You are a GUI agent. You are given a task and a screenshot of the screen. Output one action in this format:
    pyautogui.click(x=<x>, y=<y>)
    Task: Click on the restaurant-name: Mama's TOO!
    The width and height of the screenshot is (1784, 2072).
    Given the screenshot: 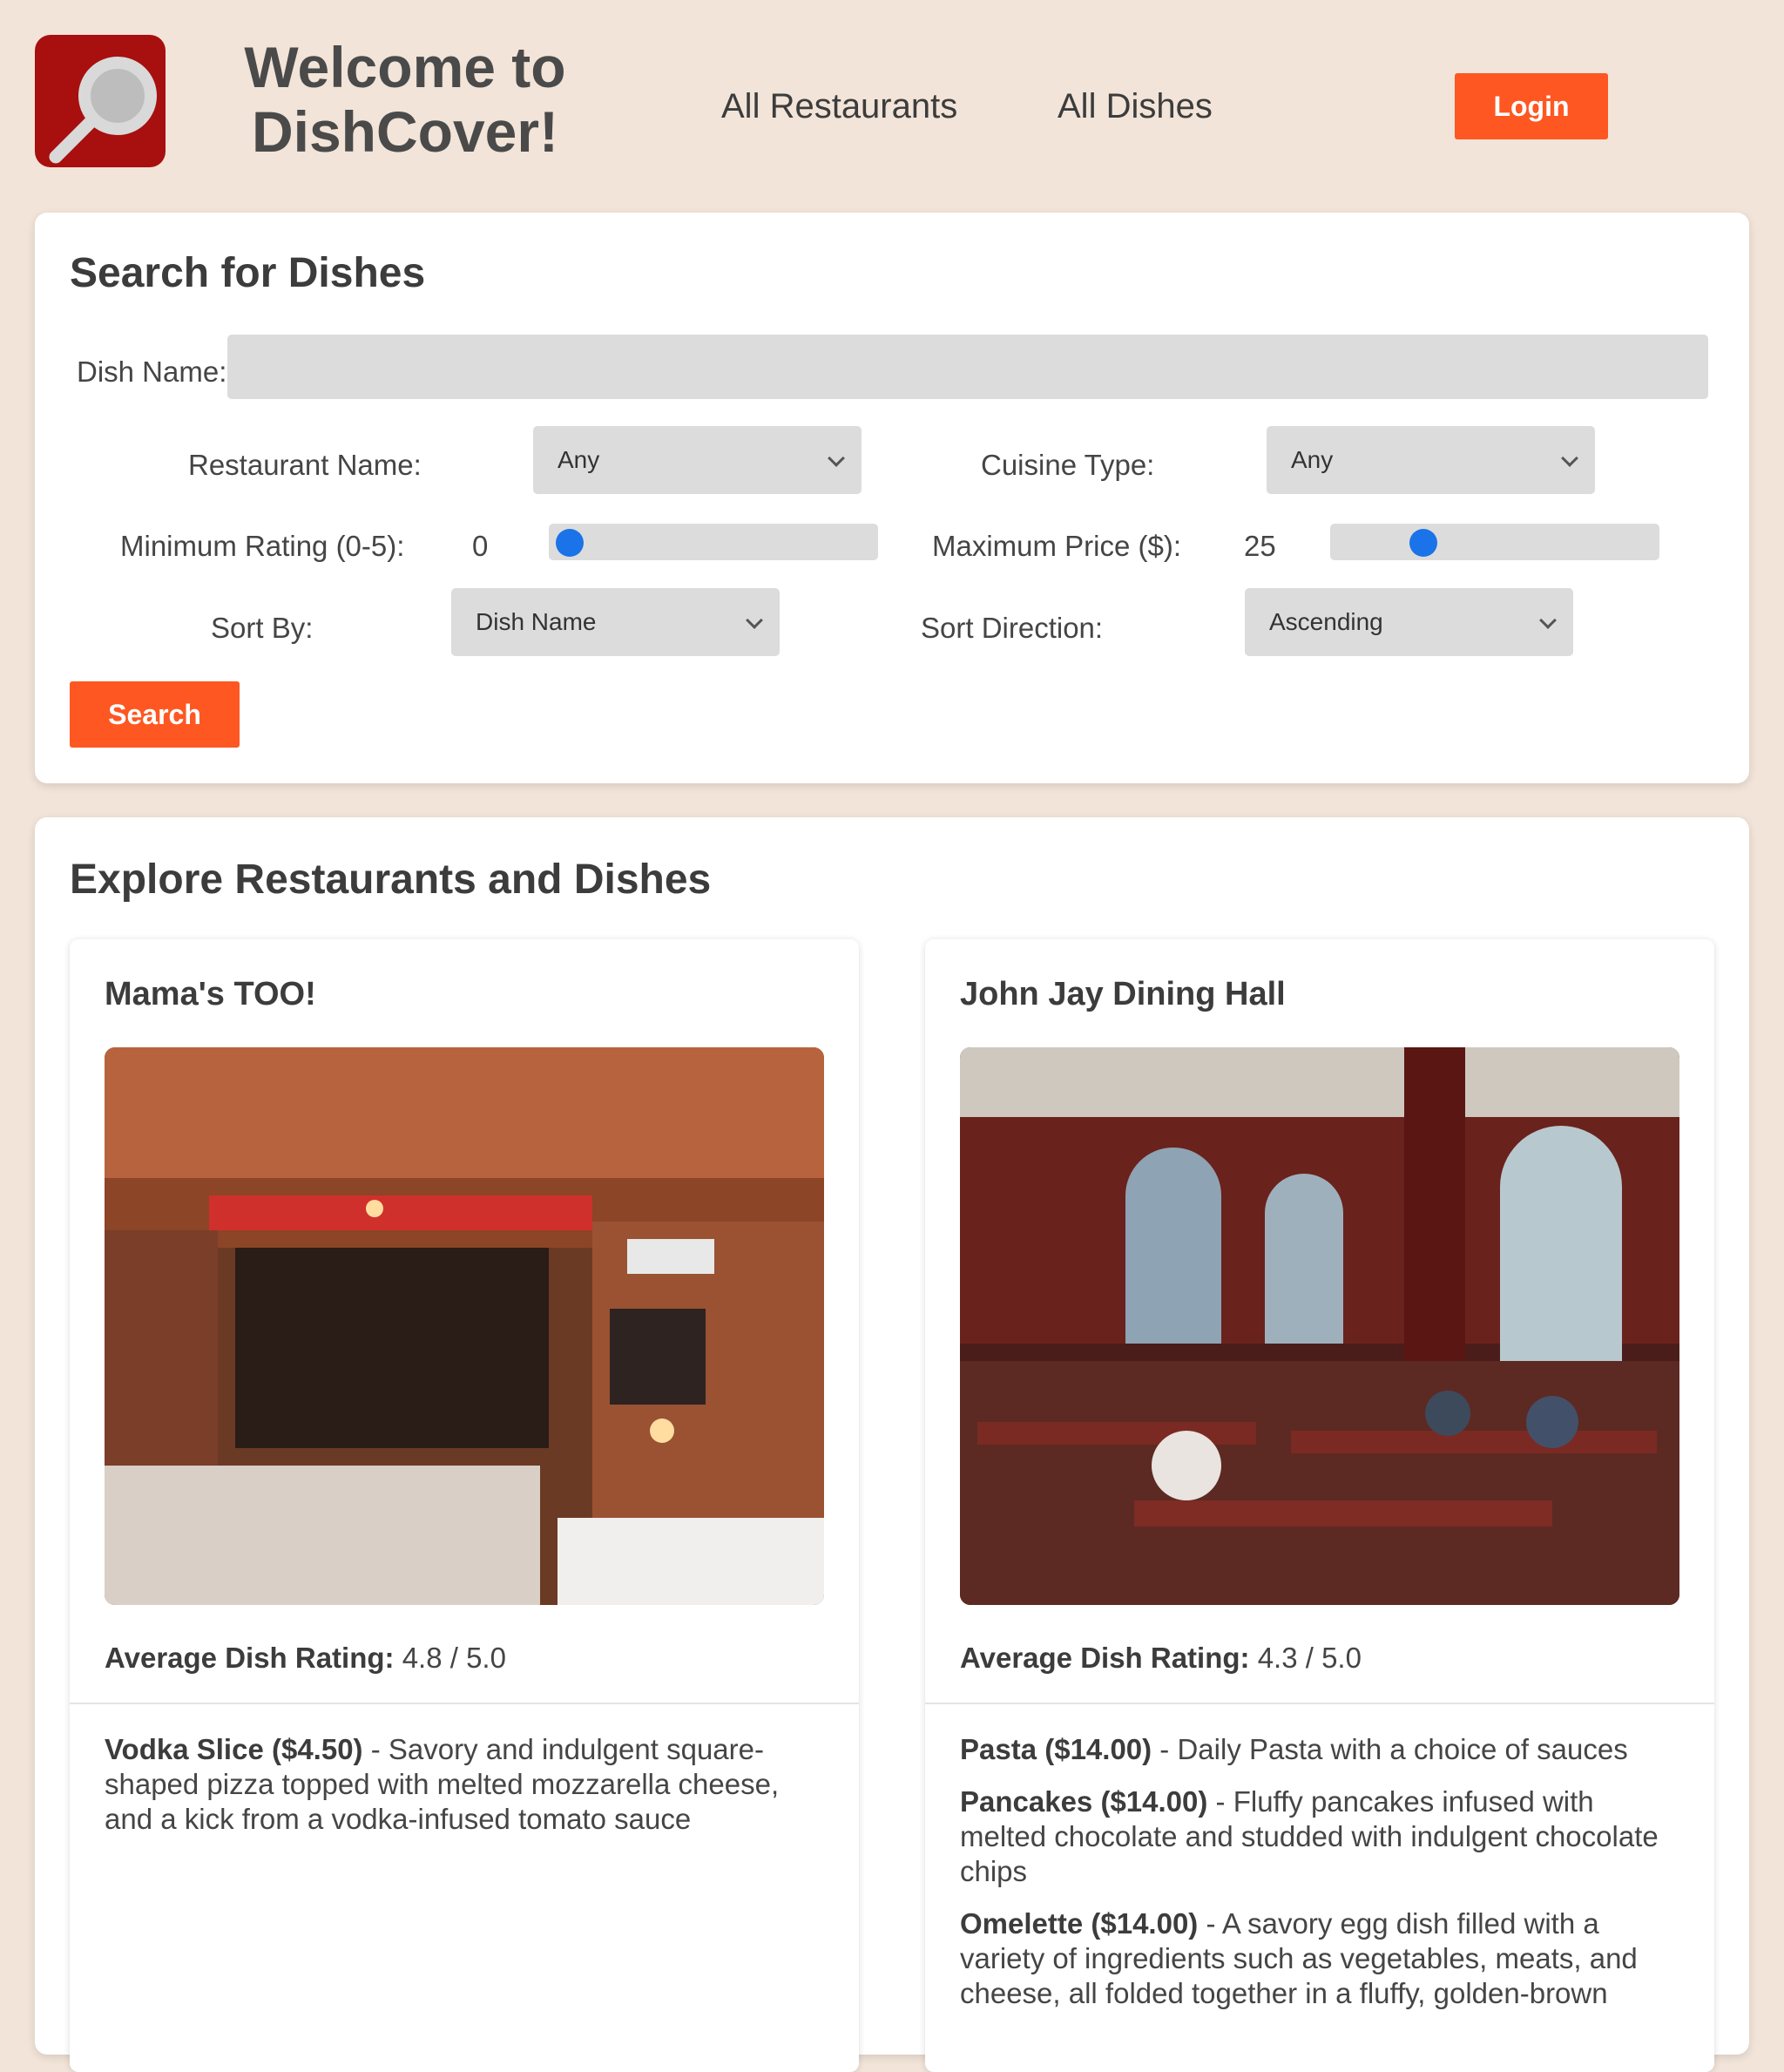 What is the action you would take?
    pyautogui.click(x=210, y=994)
    